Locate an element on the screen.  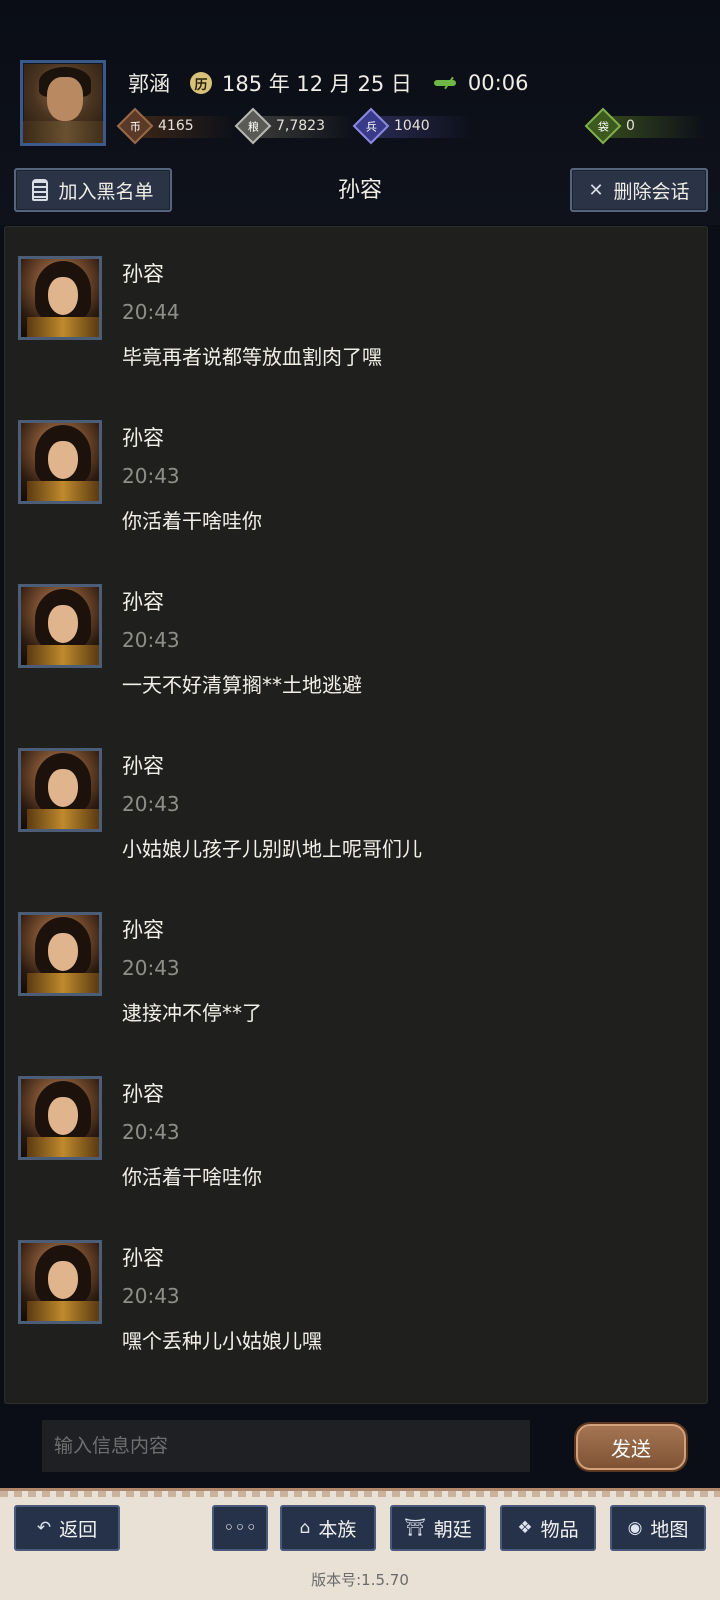
back-button: ↶ 返回 is located at coordinates (67, 1528).